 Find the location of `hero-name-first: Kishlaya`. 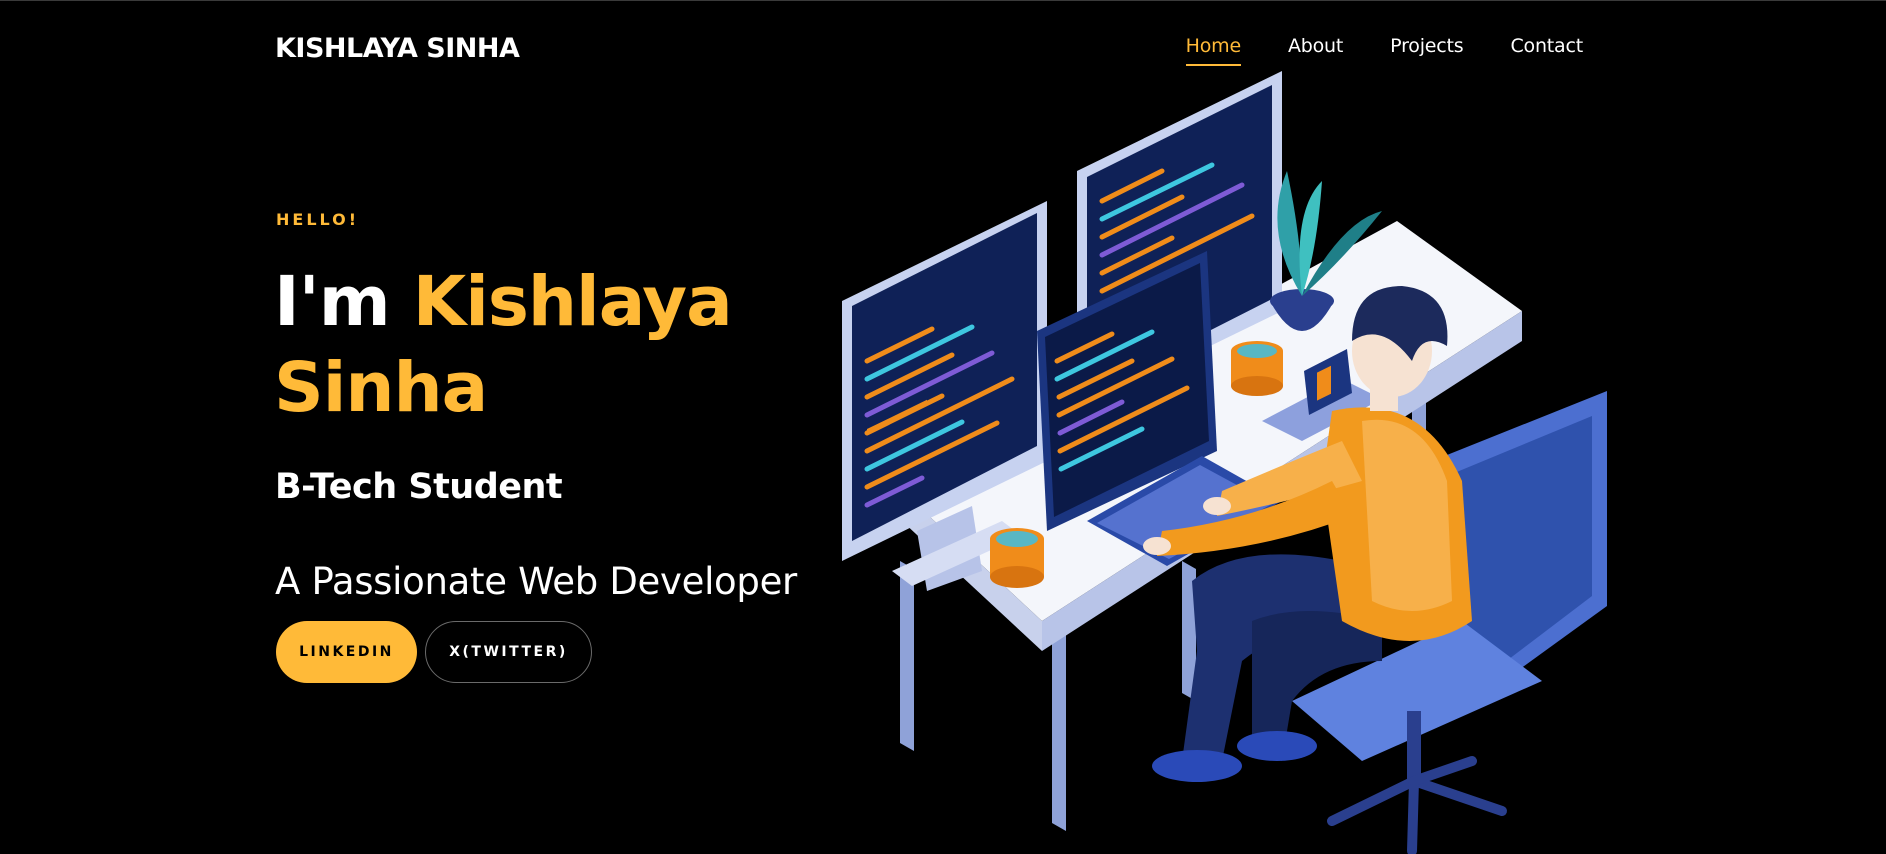

hero-name-first: Kishlaya is located at coordinates (572, 302).